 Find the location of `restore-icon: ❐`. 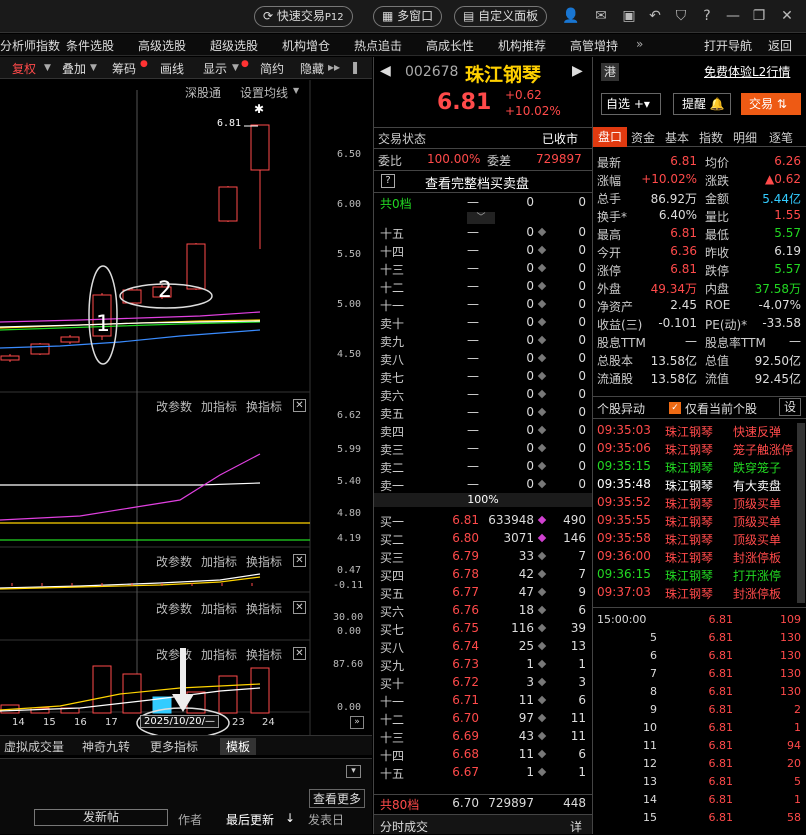

restore-icon: ❐ is located at coordinates (759, 16).